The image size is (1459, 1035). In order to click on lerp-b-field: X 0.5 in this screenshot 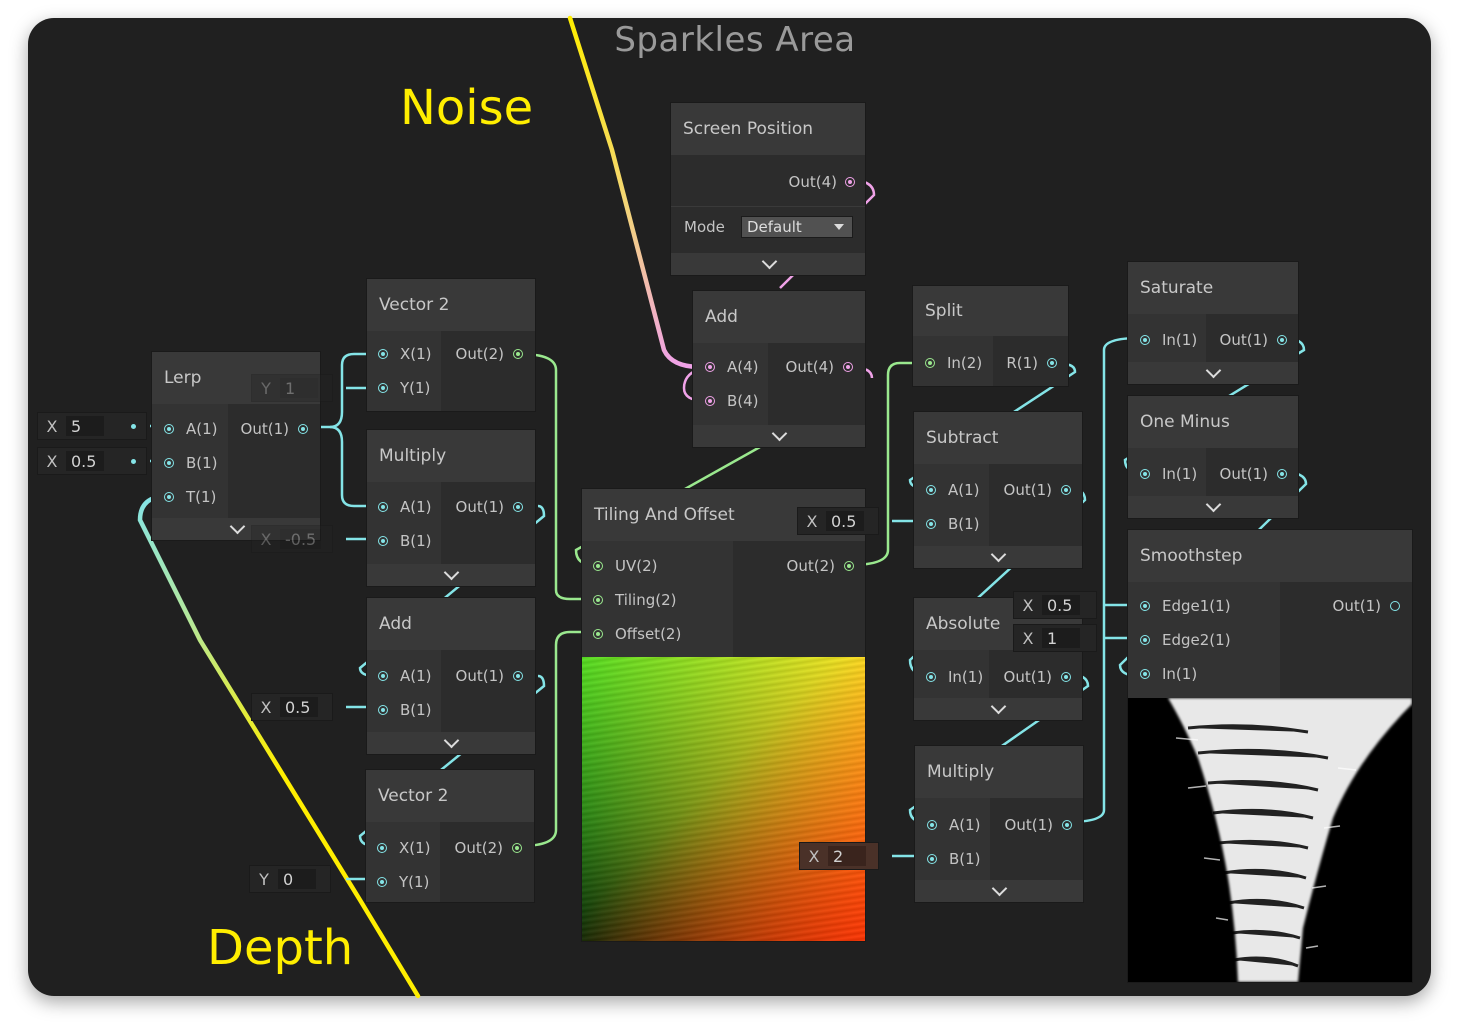, I will do `click(92, 461)`.